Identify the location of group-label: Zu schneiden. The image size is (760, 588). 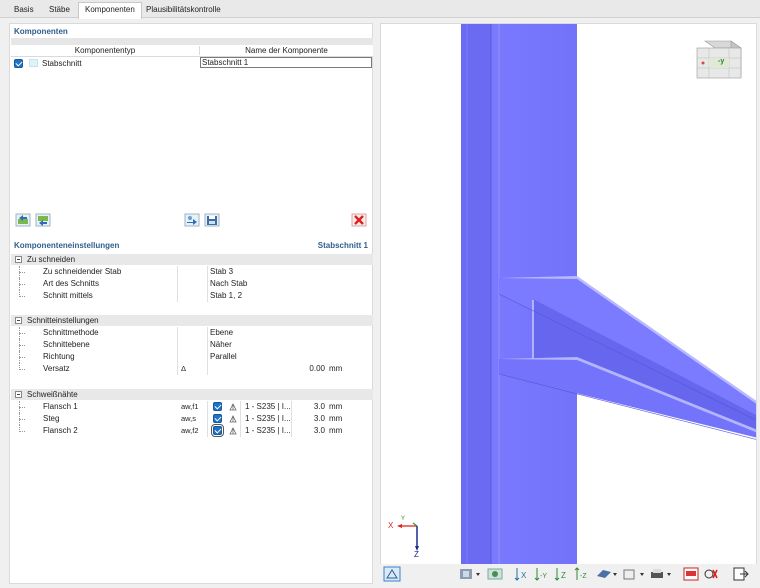
(51, 259).